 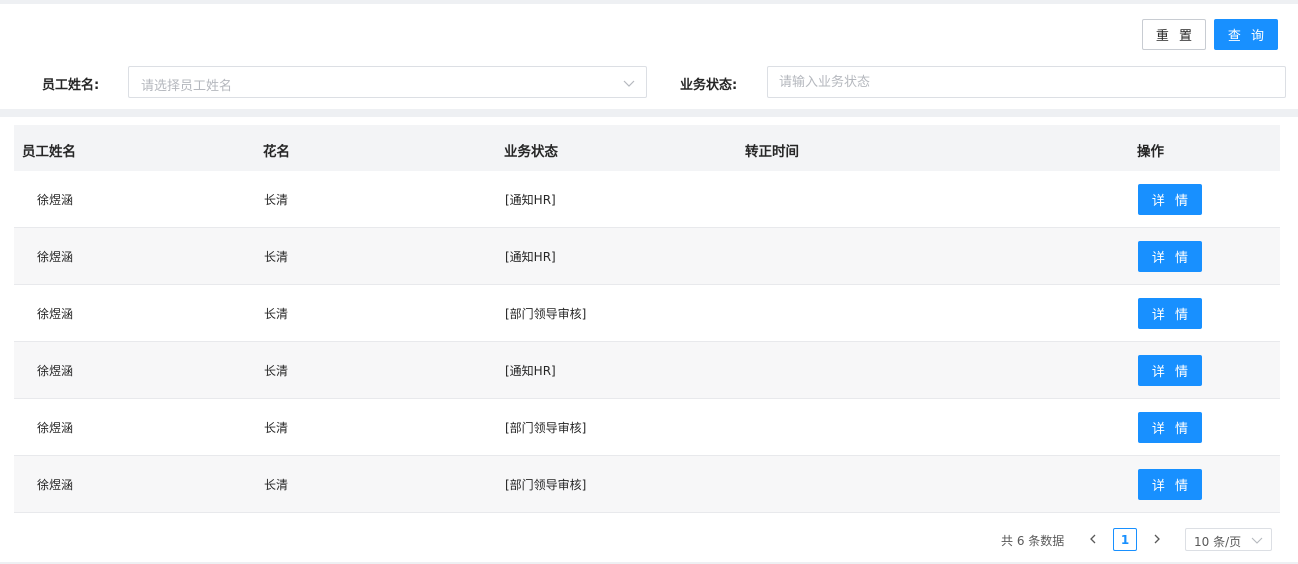 I want to click on header-employee-name: 员工姓名, so click(x=49, y=152).